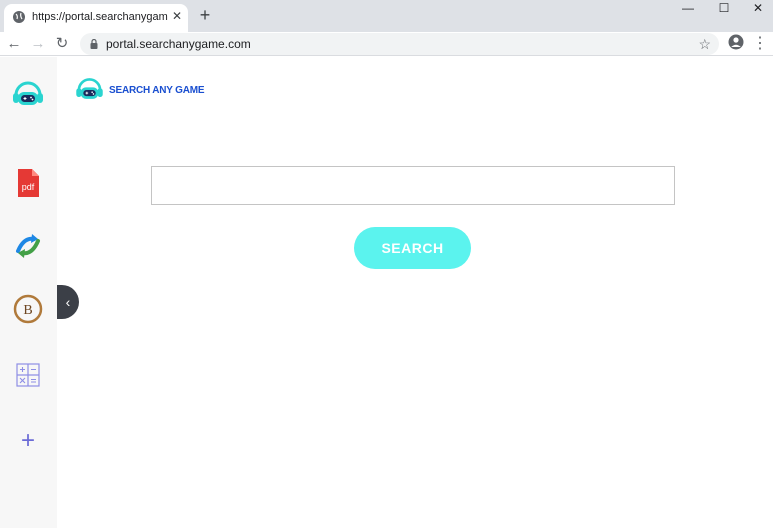  I want to click on tab-close-icon: ✕, so click(177, 16).